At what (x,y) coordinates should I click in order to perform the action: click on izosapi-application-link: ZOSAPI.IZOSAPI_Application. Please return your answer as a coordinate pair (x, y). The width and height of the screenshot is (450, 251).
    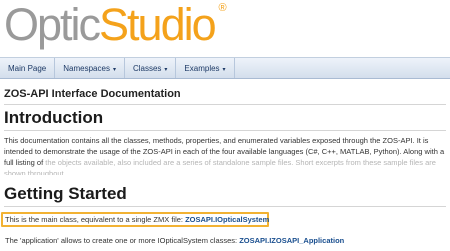
    Looking at the image, I should click on (291, 240).